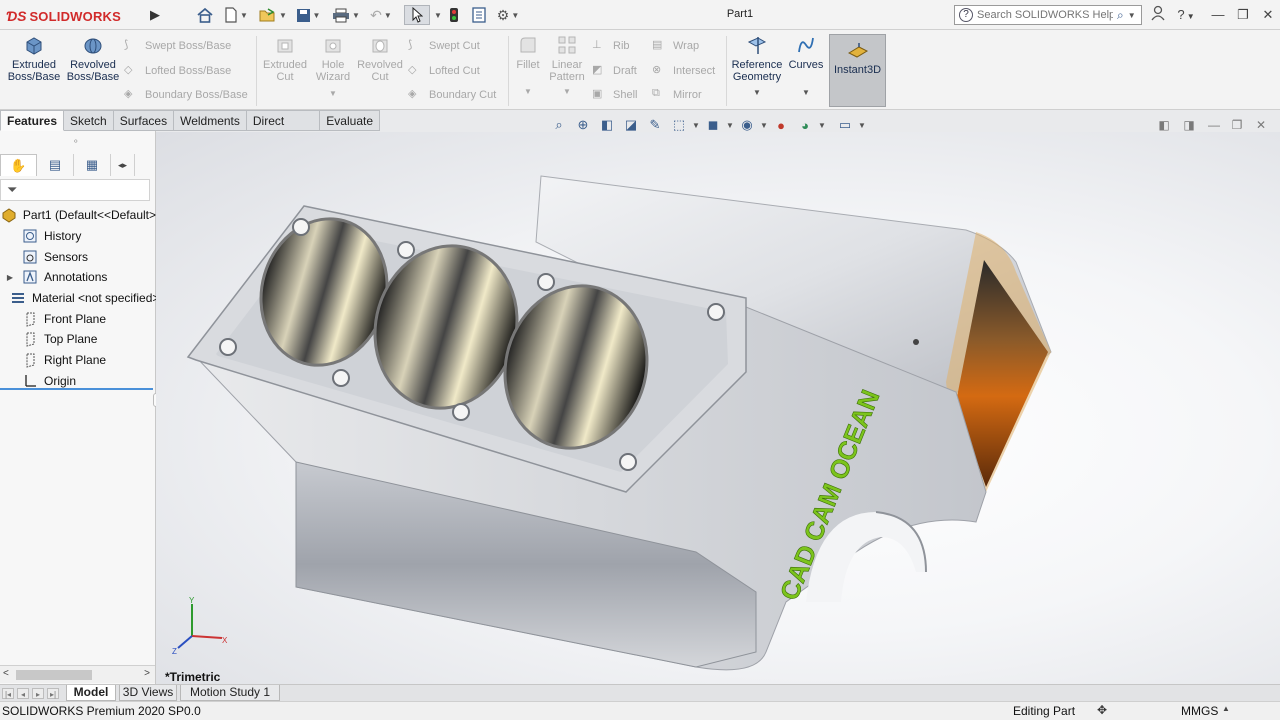 The image size is (1280, 720). Describe the element at coordinates (6, 673) in the screenshot. I see `scroll-left-icon: <` at that location.